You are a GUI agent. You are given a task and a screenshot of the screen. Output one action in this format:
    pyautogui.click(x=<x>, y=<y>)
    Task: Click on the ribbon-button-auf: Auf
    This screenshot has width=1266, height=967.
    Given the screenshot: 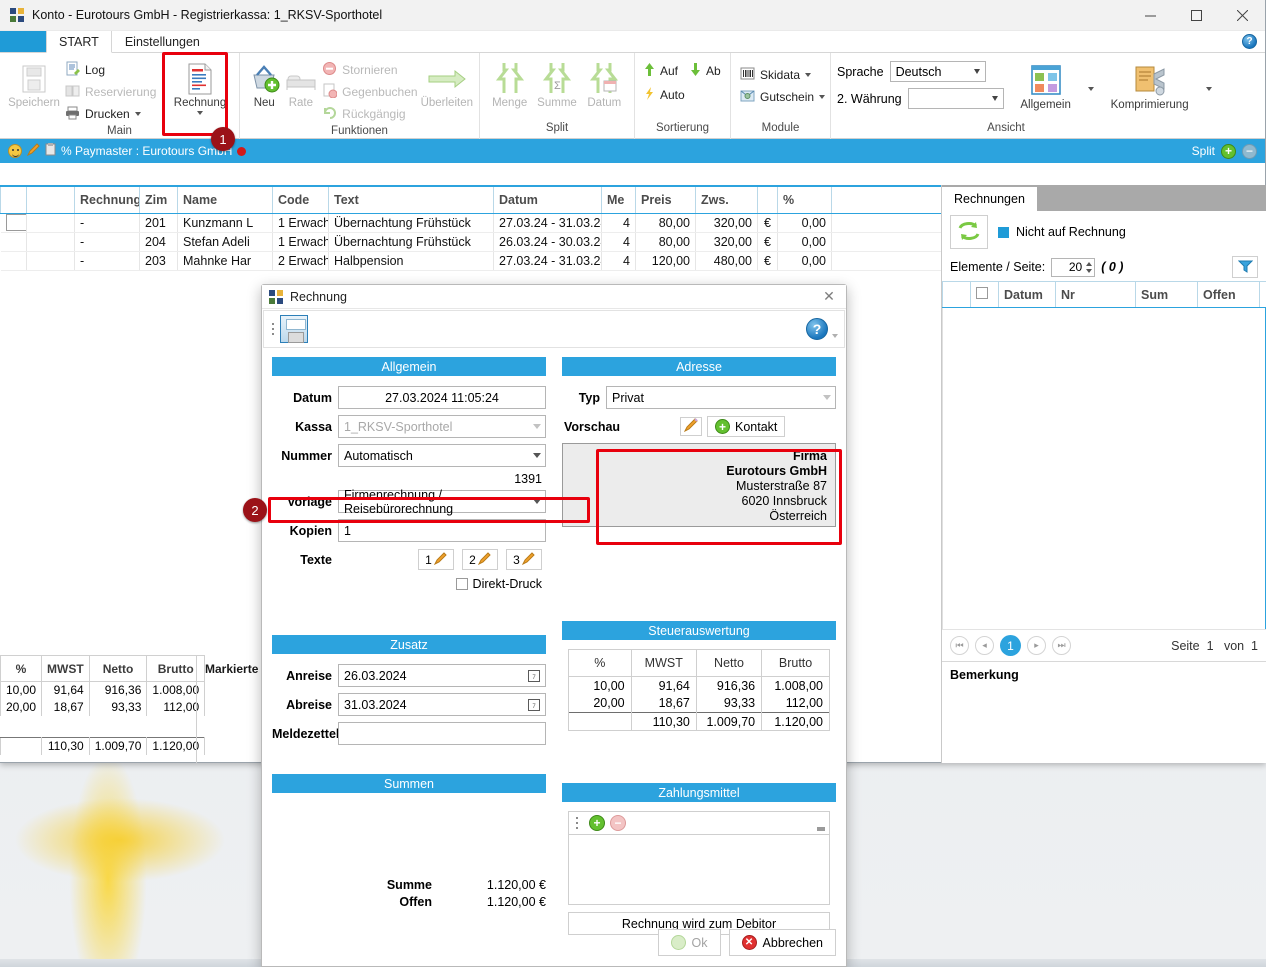 What is the action you would take?
    pyautogui.click(x=661, y=71)
    